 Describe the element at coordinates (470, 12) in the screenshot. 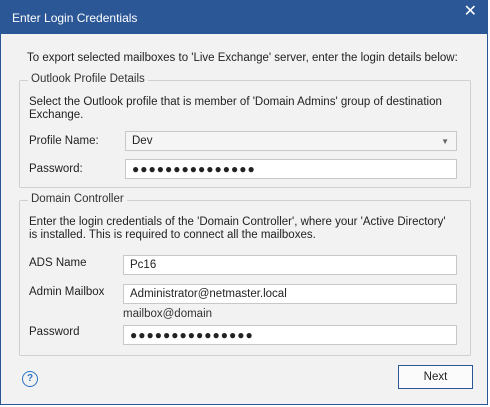

I see `close-icon: ✕` at that location.